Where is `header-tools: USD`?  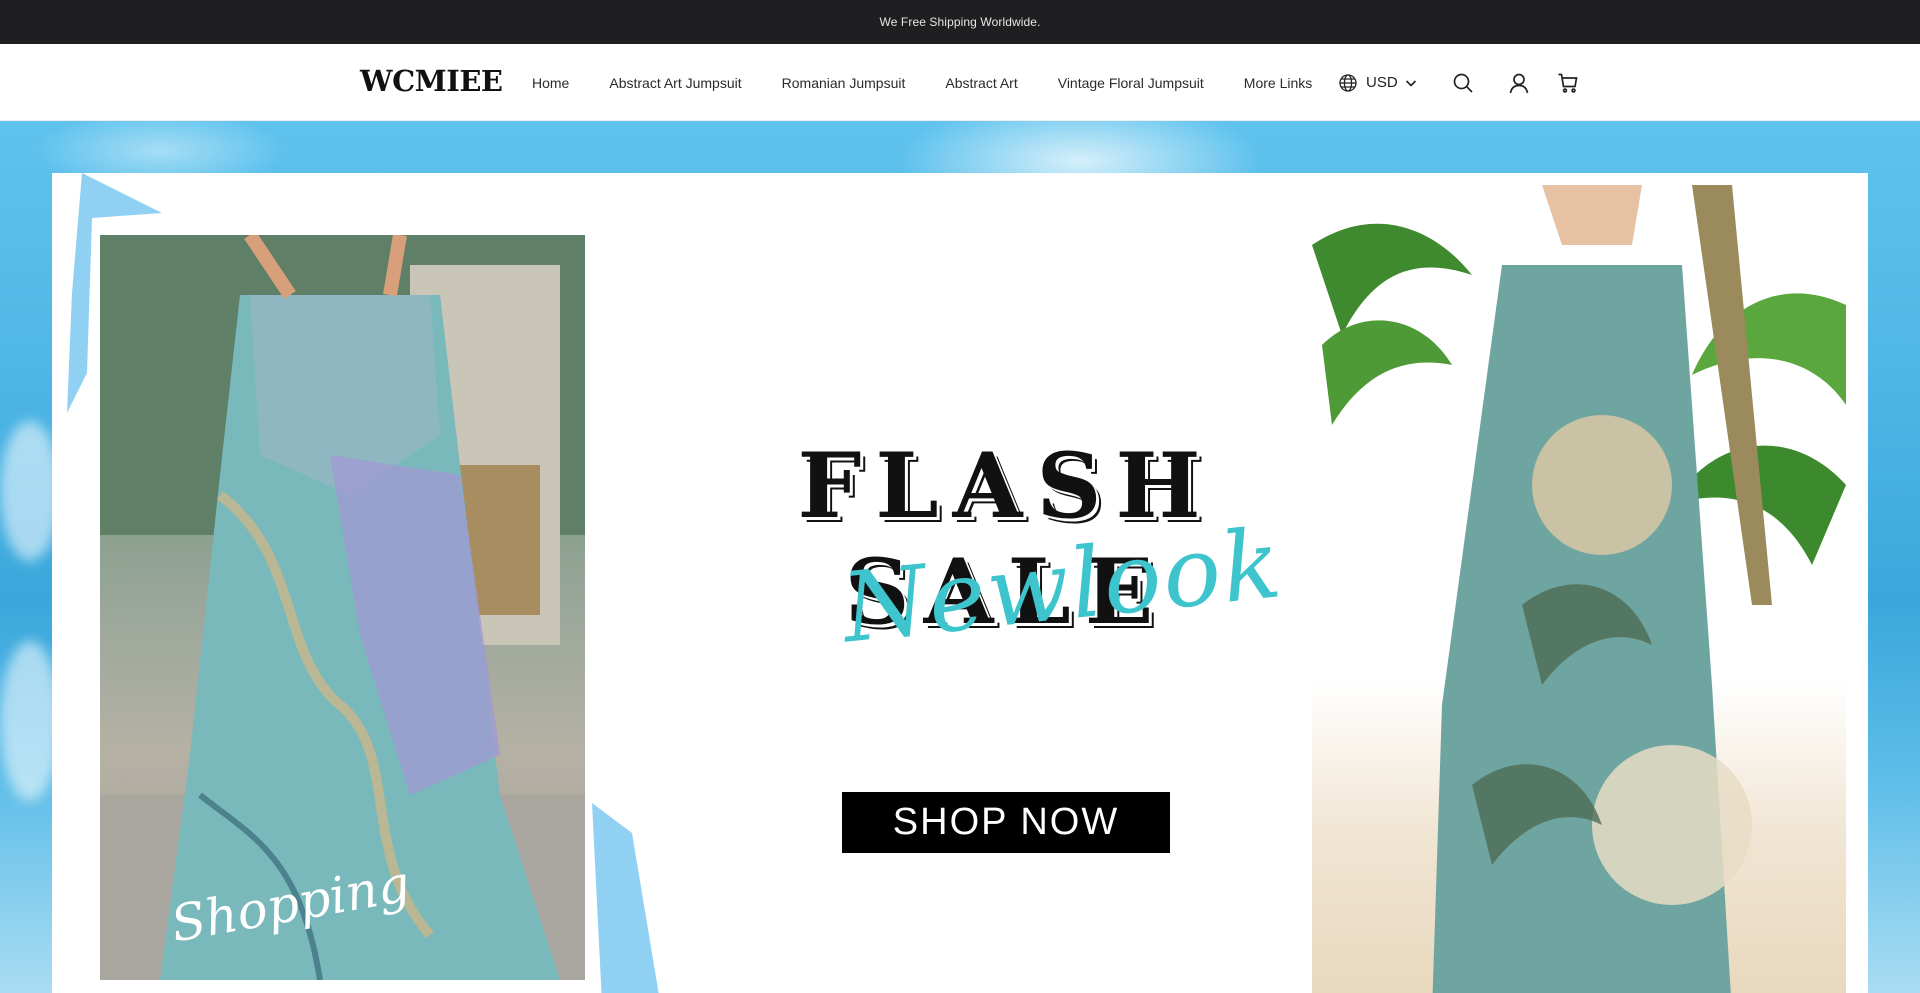
header-tools: USD is located at coordinates (1458, 82).